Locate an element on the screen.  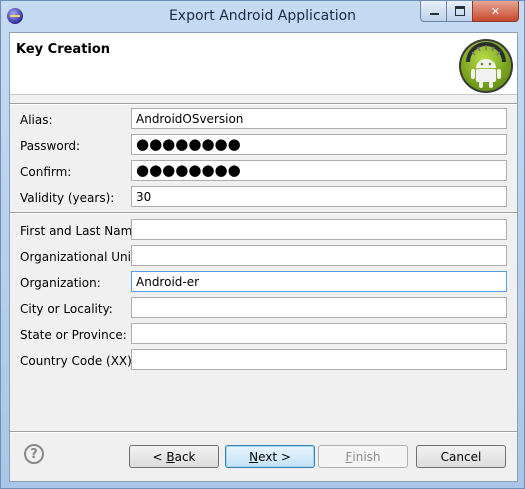
page-title: Key Creation is located at coordinates (63, 49).